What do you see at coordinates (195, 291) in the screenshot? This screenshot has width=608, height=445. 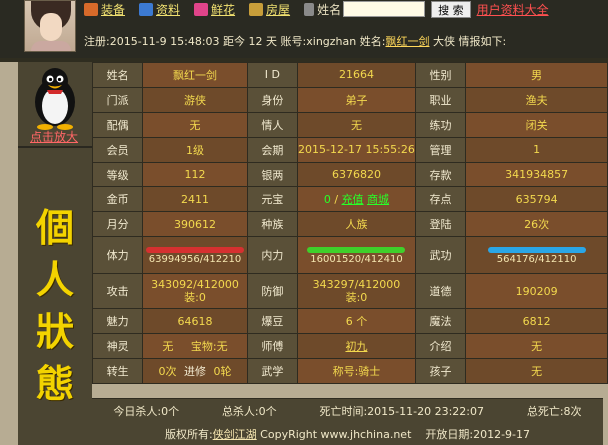 I see `value-attack: 343092/412000 装:0` at bounding box center [195, 291].